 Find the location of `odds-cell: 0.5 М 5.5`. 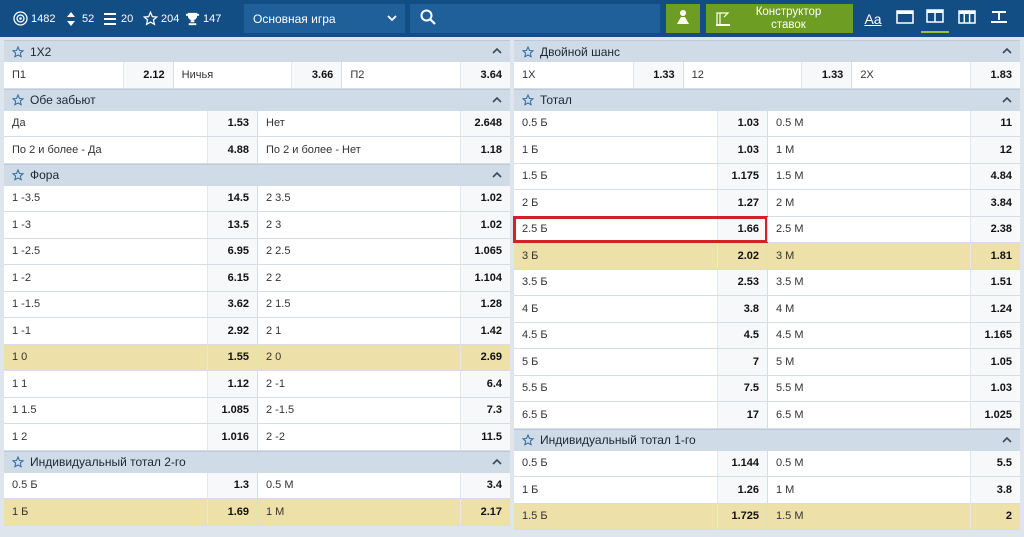

odds-cell: 0.5 М 5.5 is located at coordinates (893, 463).